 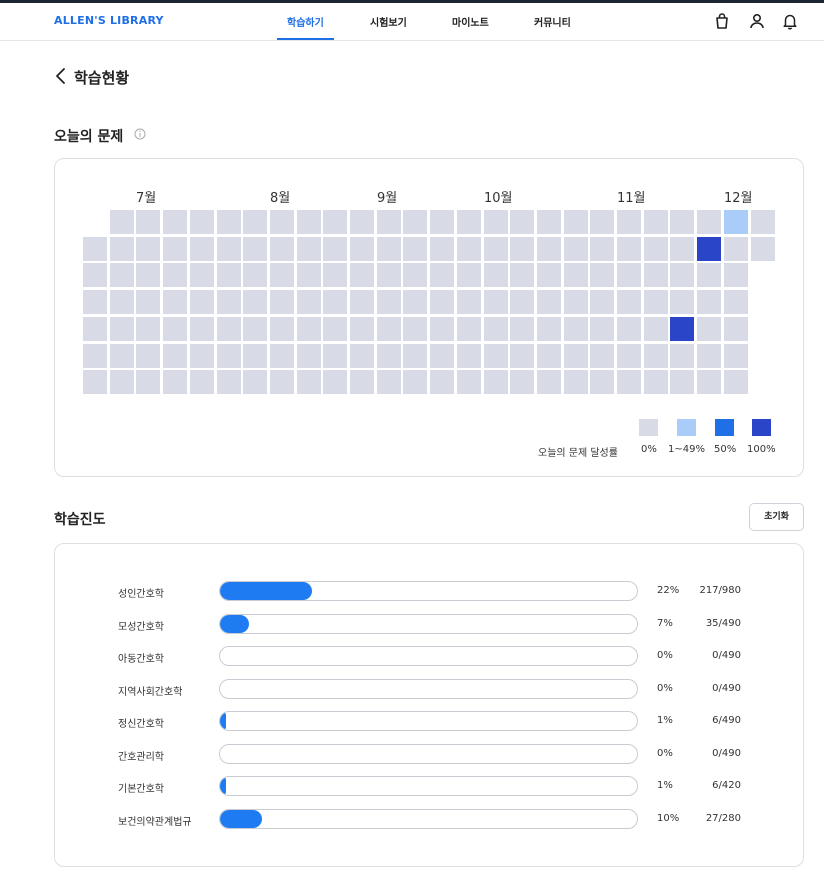 What do you see at coordinates (150, 692) in the screenshot?
I see `subject-name: 지역사회간호학` at bounding box center [150, 692].